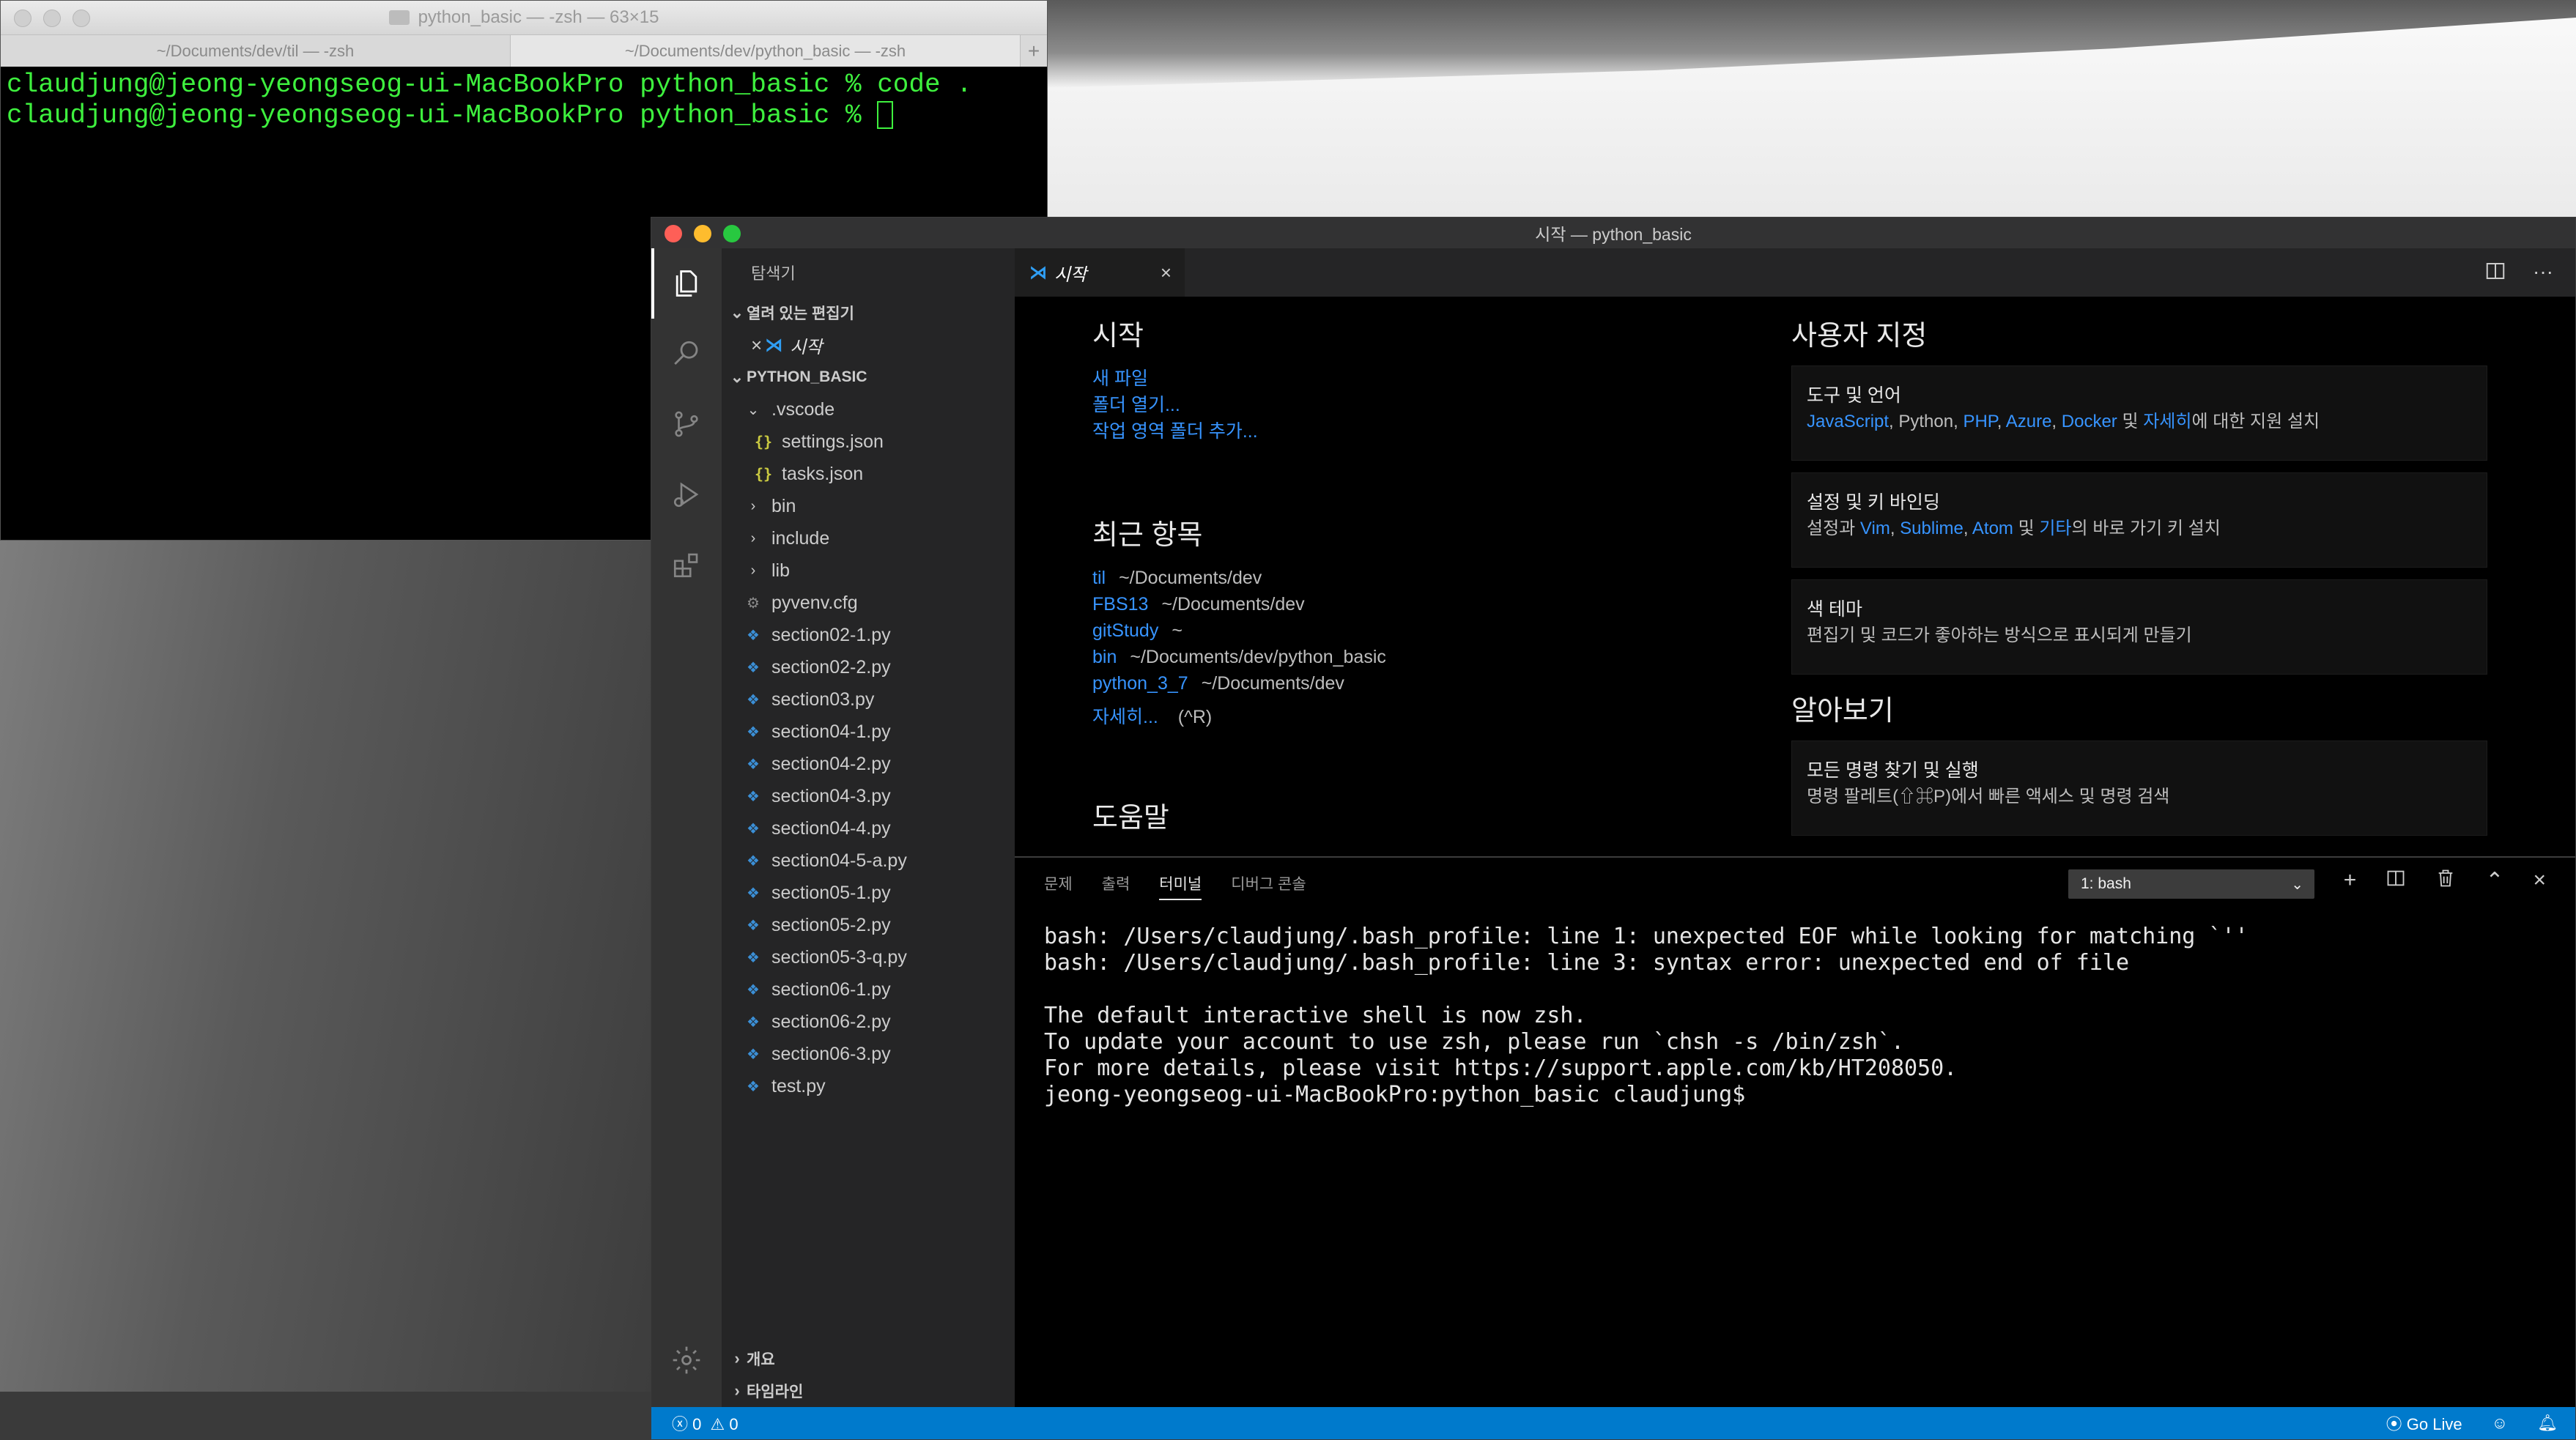 Image resolution: width=2576 pixels, height=1440 pixels. Describe the element at coordinates (2089, 422) in the screenshot. I see `card-link: Docker` at that location.